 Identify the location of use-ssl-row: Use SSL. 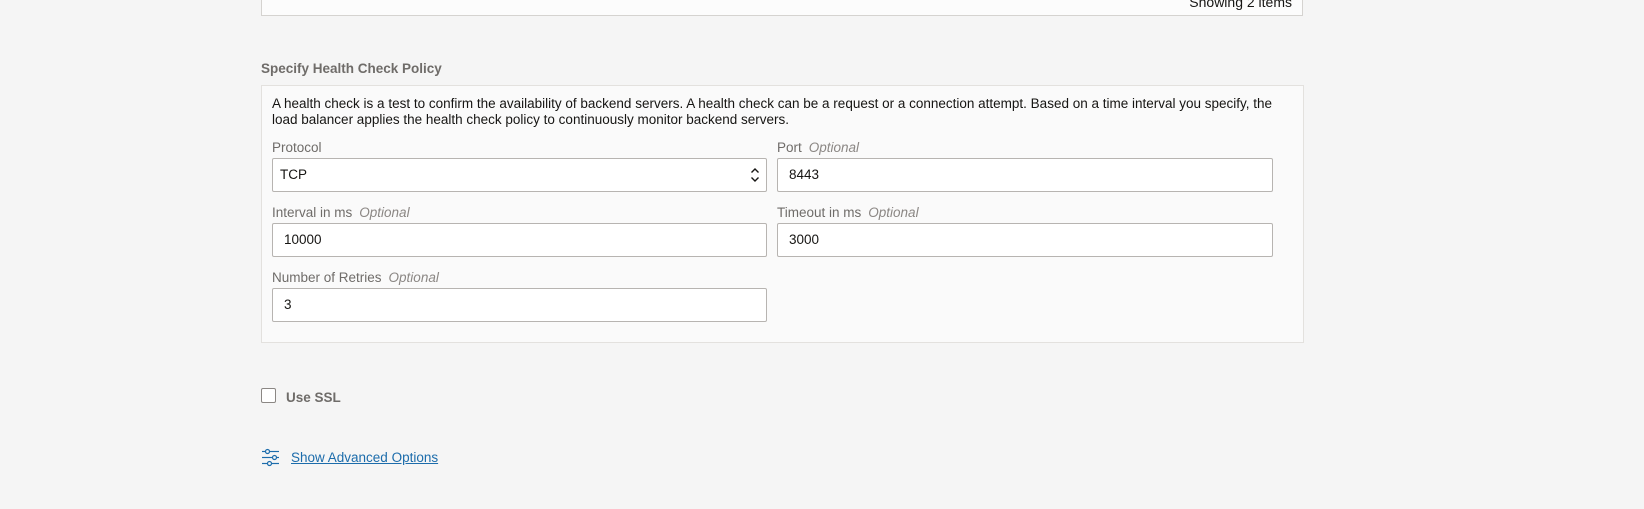
(301, 395).